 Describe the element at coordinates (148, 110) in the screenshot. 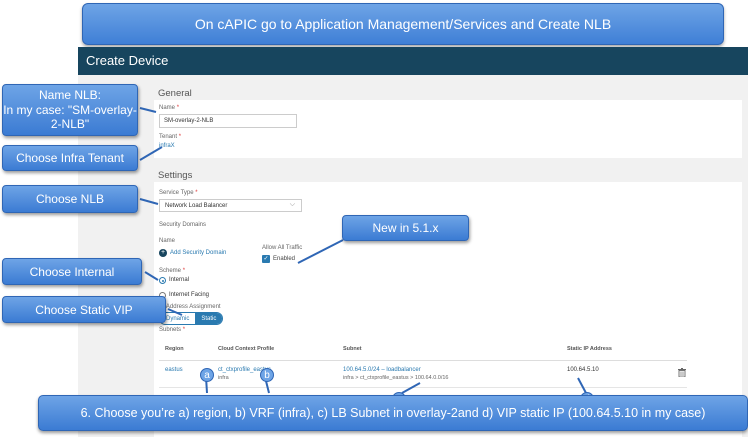

I see `connector-name` at that location.